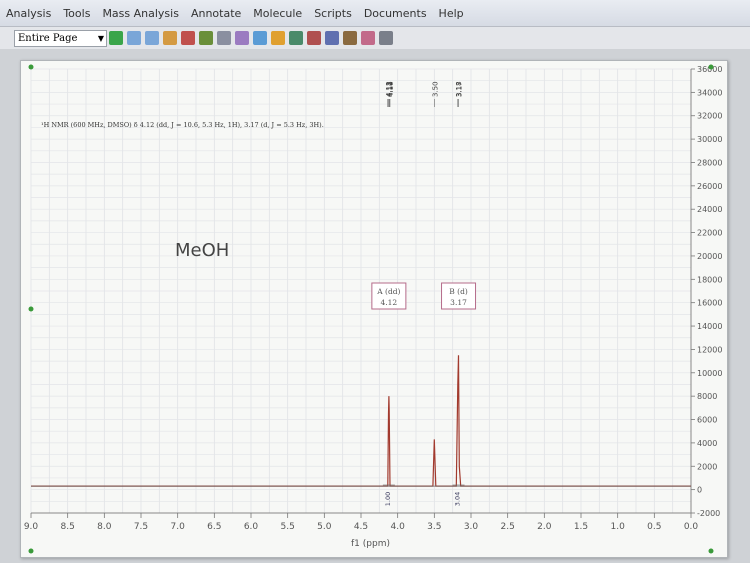  What do you see at coordinates (332, 38) in the screenshot?
I see `analysis-icon` at bounding box center [332, 38].